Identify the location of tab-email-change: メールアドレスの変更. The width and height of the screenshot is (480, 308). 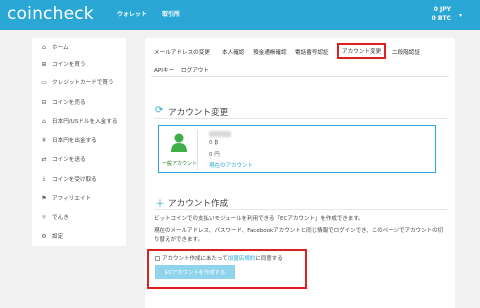
(182, 52).